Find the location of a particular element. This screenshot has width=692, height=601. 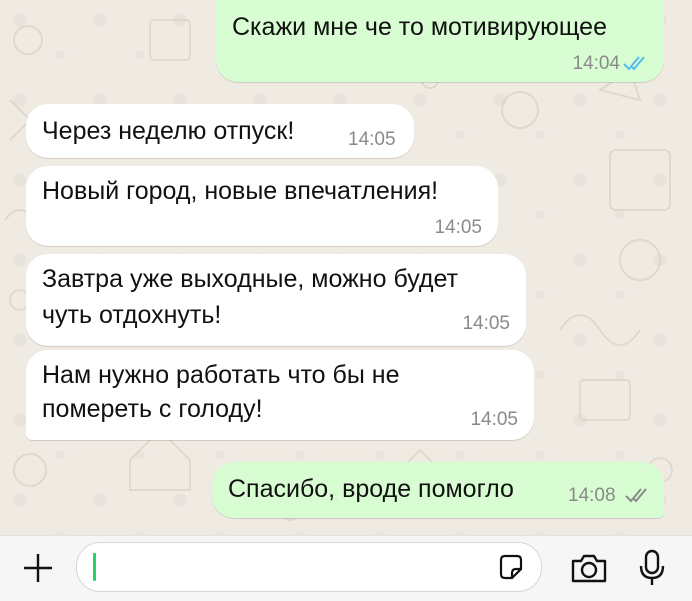

message-bubble-incoming: Новый город, новые впечатления! 14:05 is located at coordinates (262, 206).